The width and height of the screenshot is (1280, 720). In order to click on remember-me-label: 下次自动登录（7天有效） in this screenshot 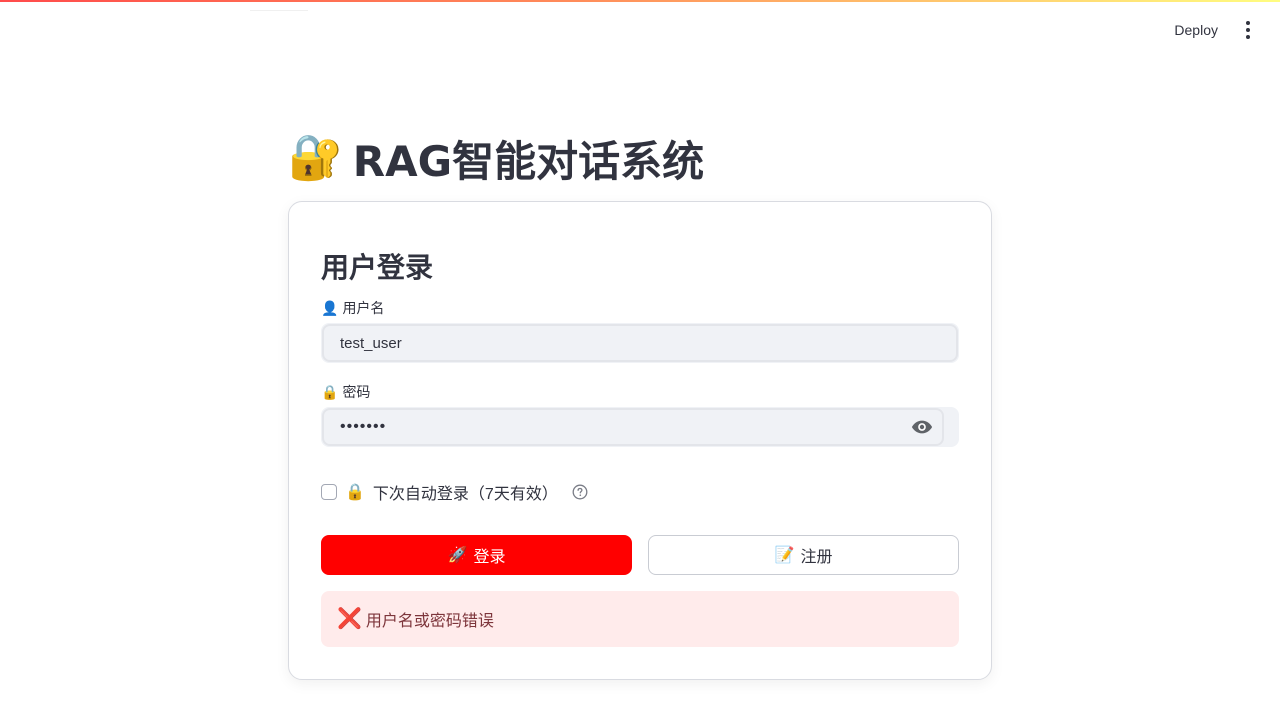, I will do `click(465, 492)`.